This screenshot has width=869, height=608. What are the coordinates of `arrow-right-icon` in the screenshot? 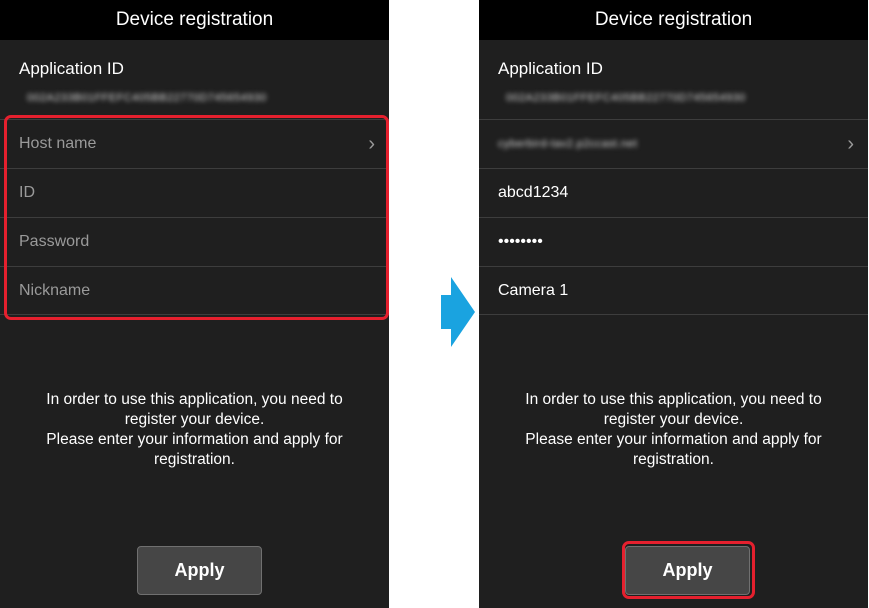 It's located at (458, 312).